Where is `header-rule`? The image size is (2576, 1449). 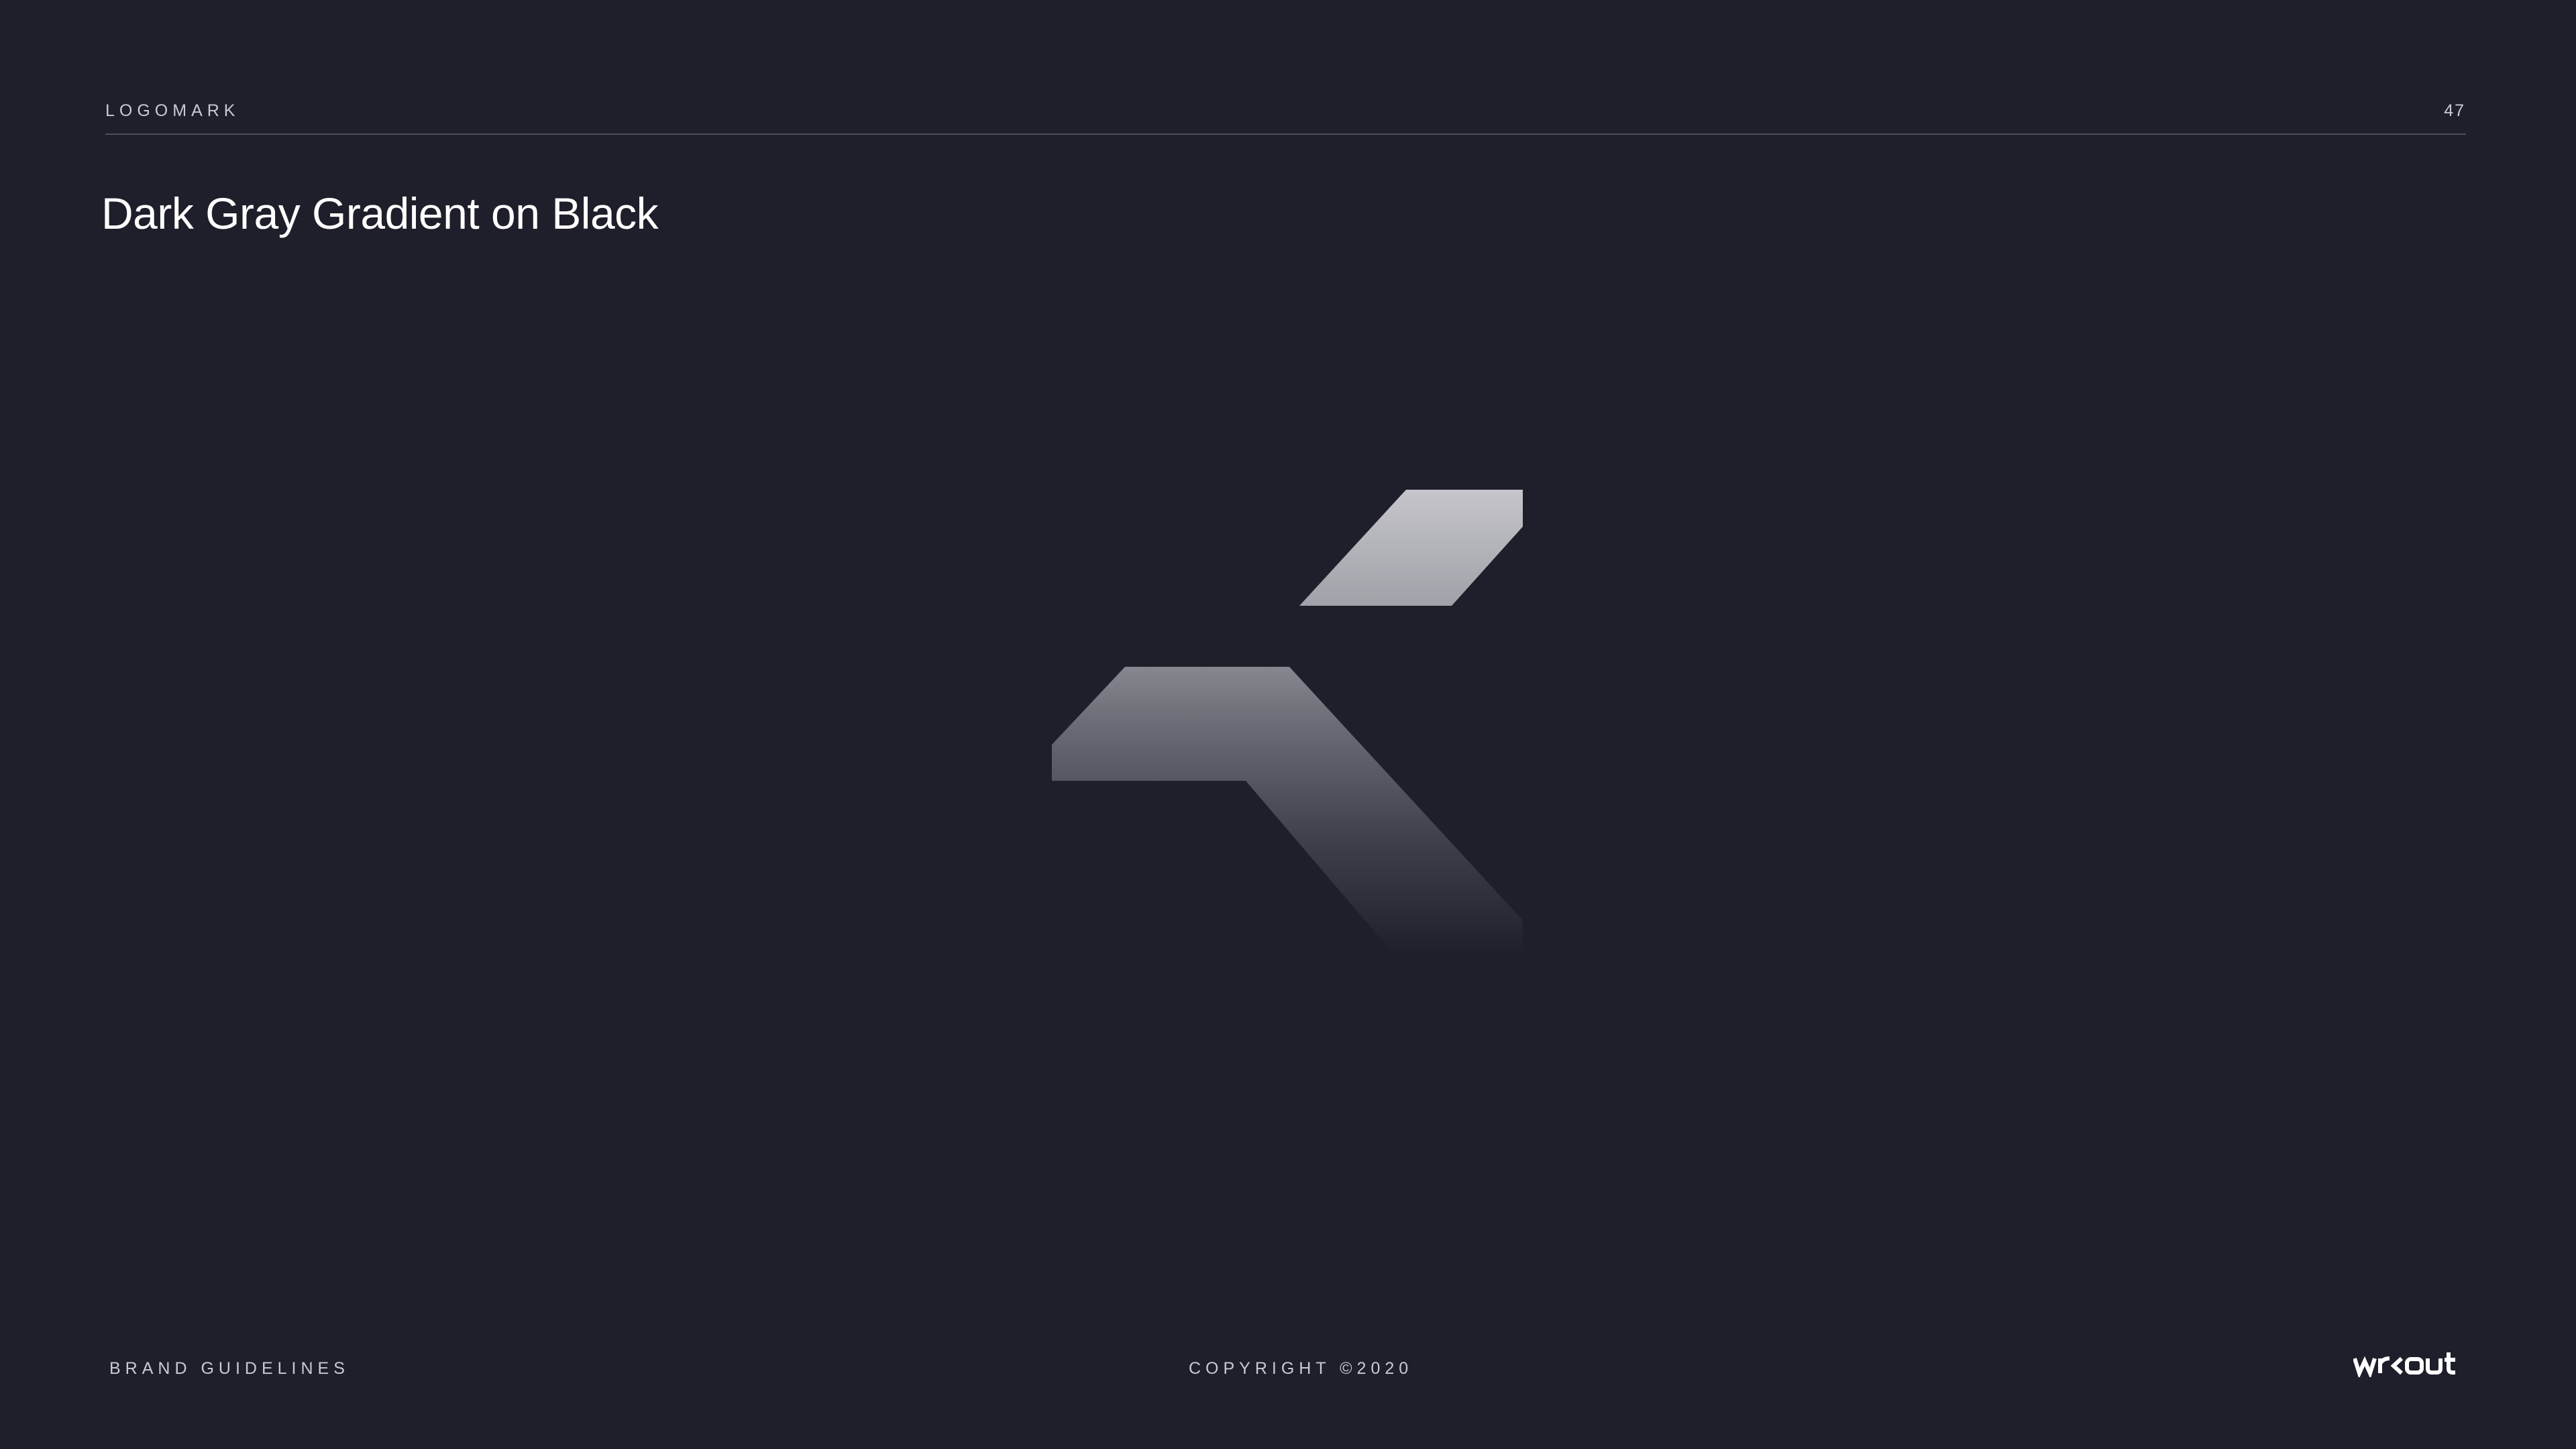 header-rule is located at coordinates (1285, 134).